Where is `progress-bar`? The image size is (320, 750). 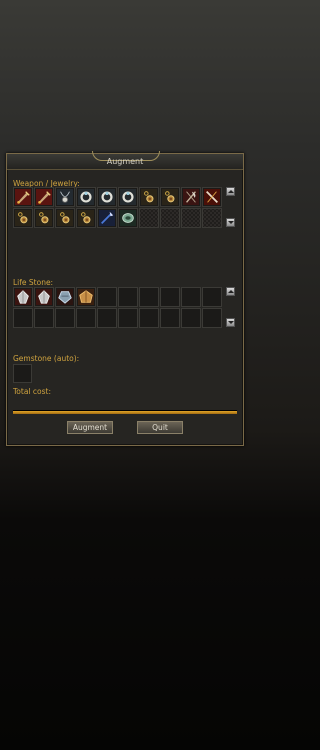 progress-bar is located at coordinates (125, 412).